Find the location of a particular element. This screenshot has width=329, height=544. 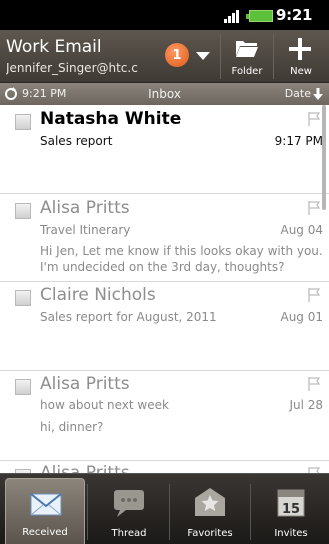

speech-bubble-icon is located at coordinates (129, 503).